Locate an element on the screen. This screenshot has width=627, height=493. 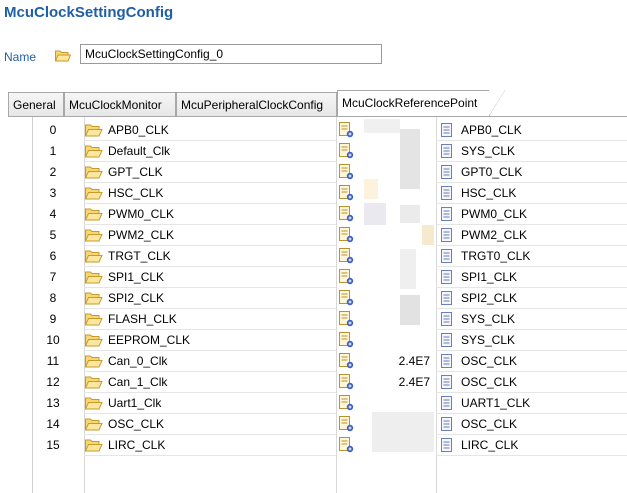
clock-name: FLASH_CLK is located at coordinates (142, 319).